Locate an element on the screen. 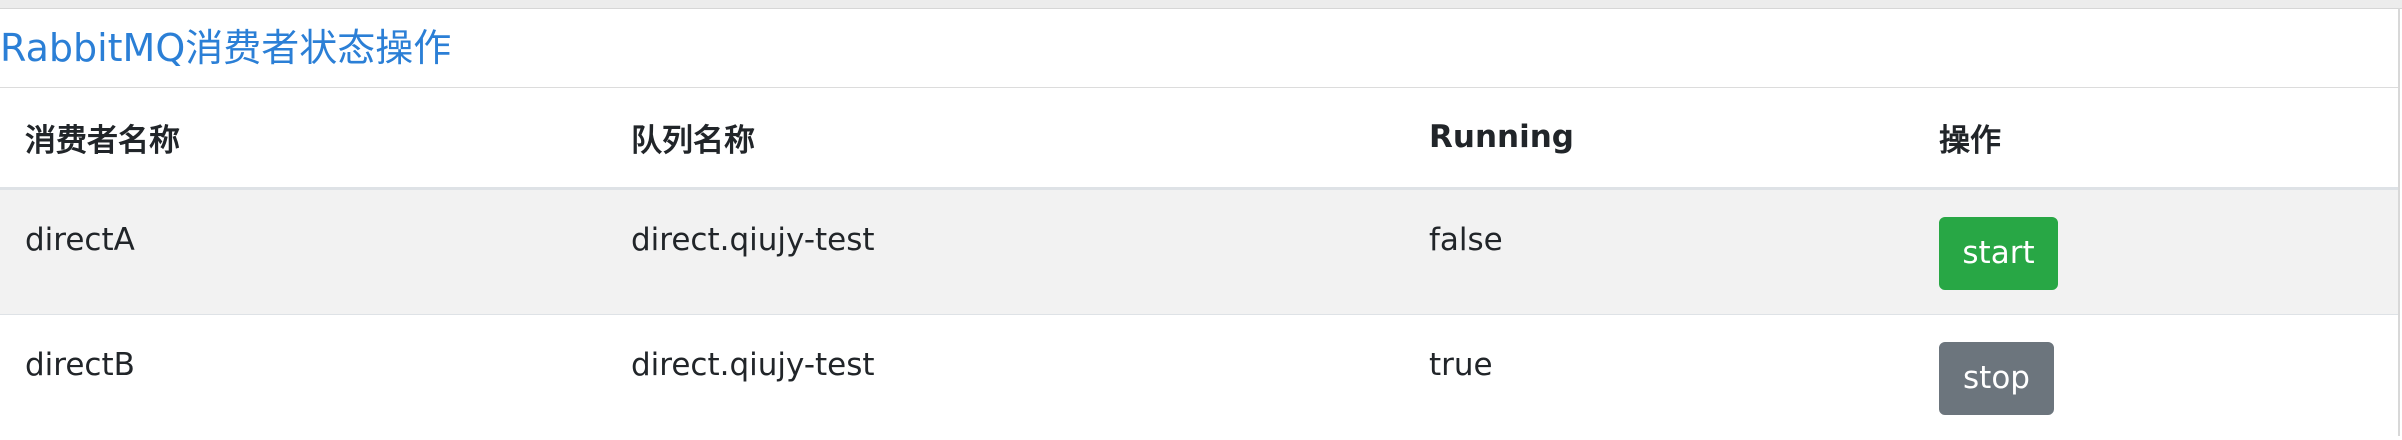  column-header-action: 操作 is located at coordinates (2156, 139).